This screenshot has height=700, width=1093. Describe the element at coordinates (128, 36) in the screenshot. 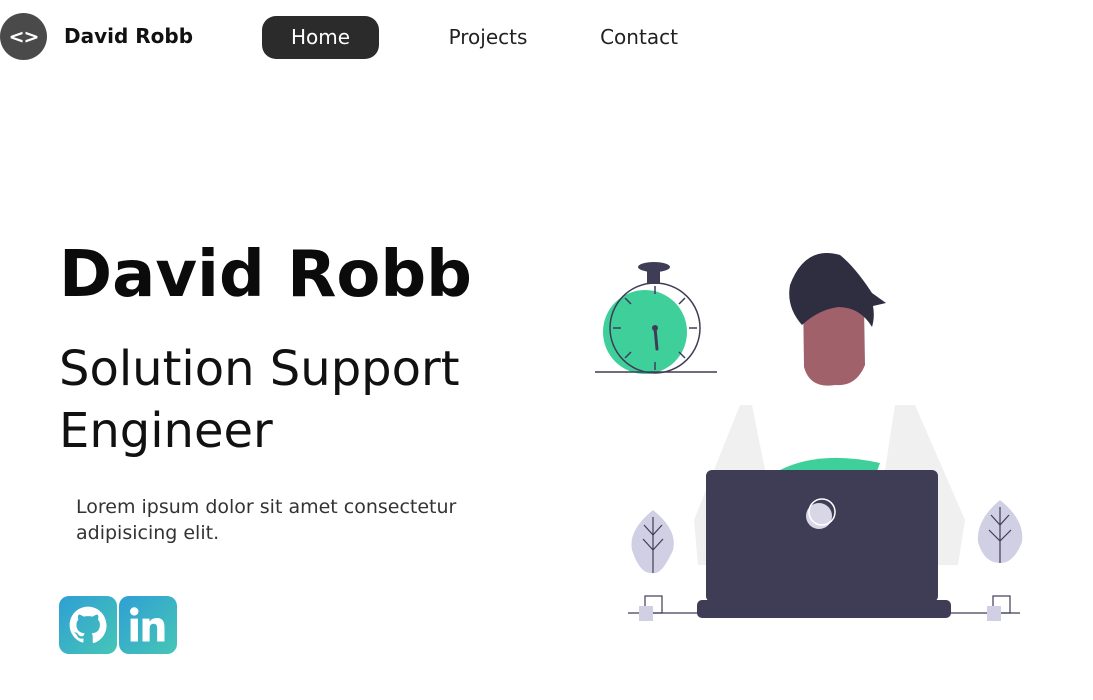

I see `brand-name: David Robb` at that location.